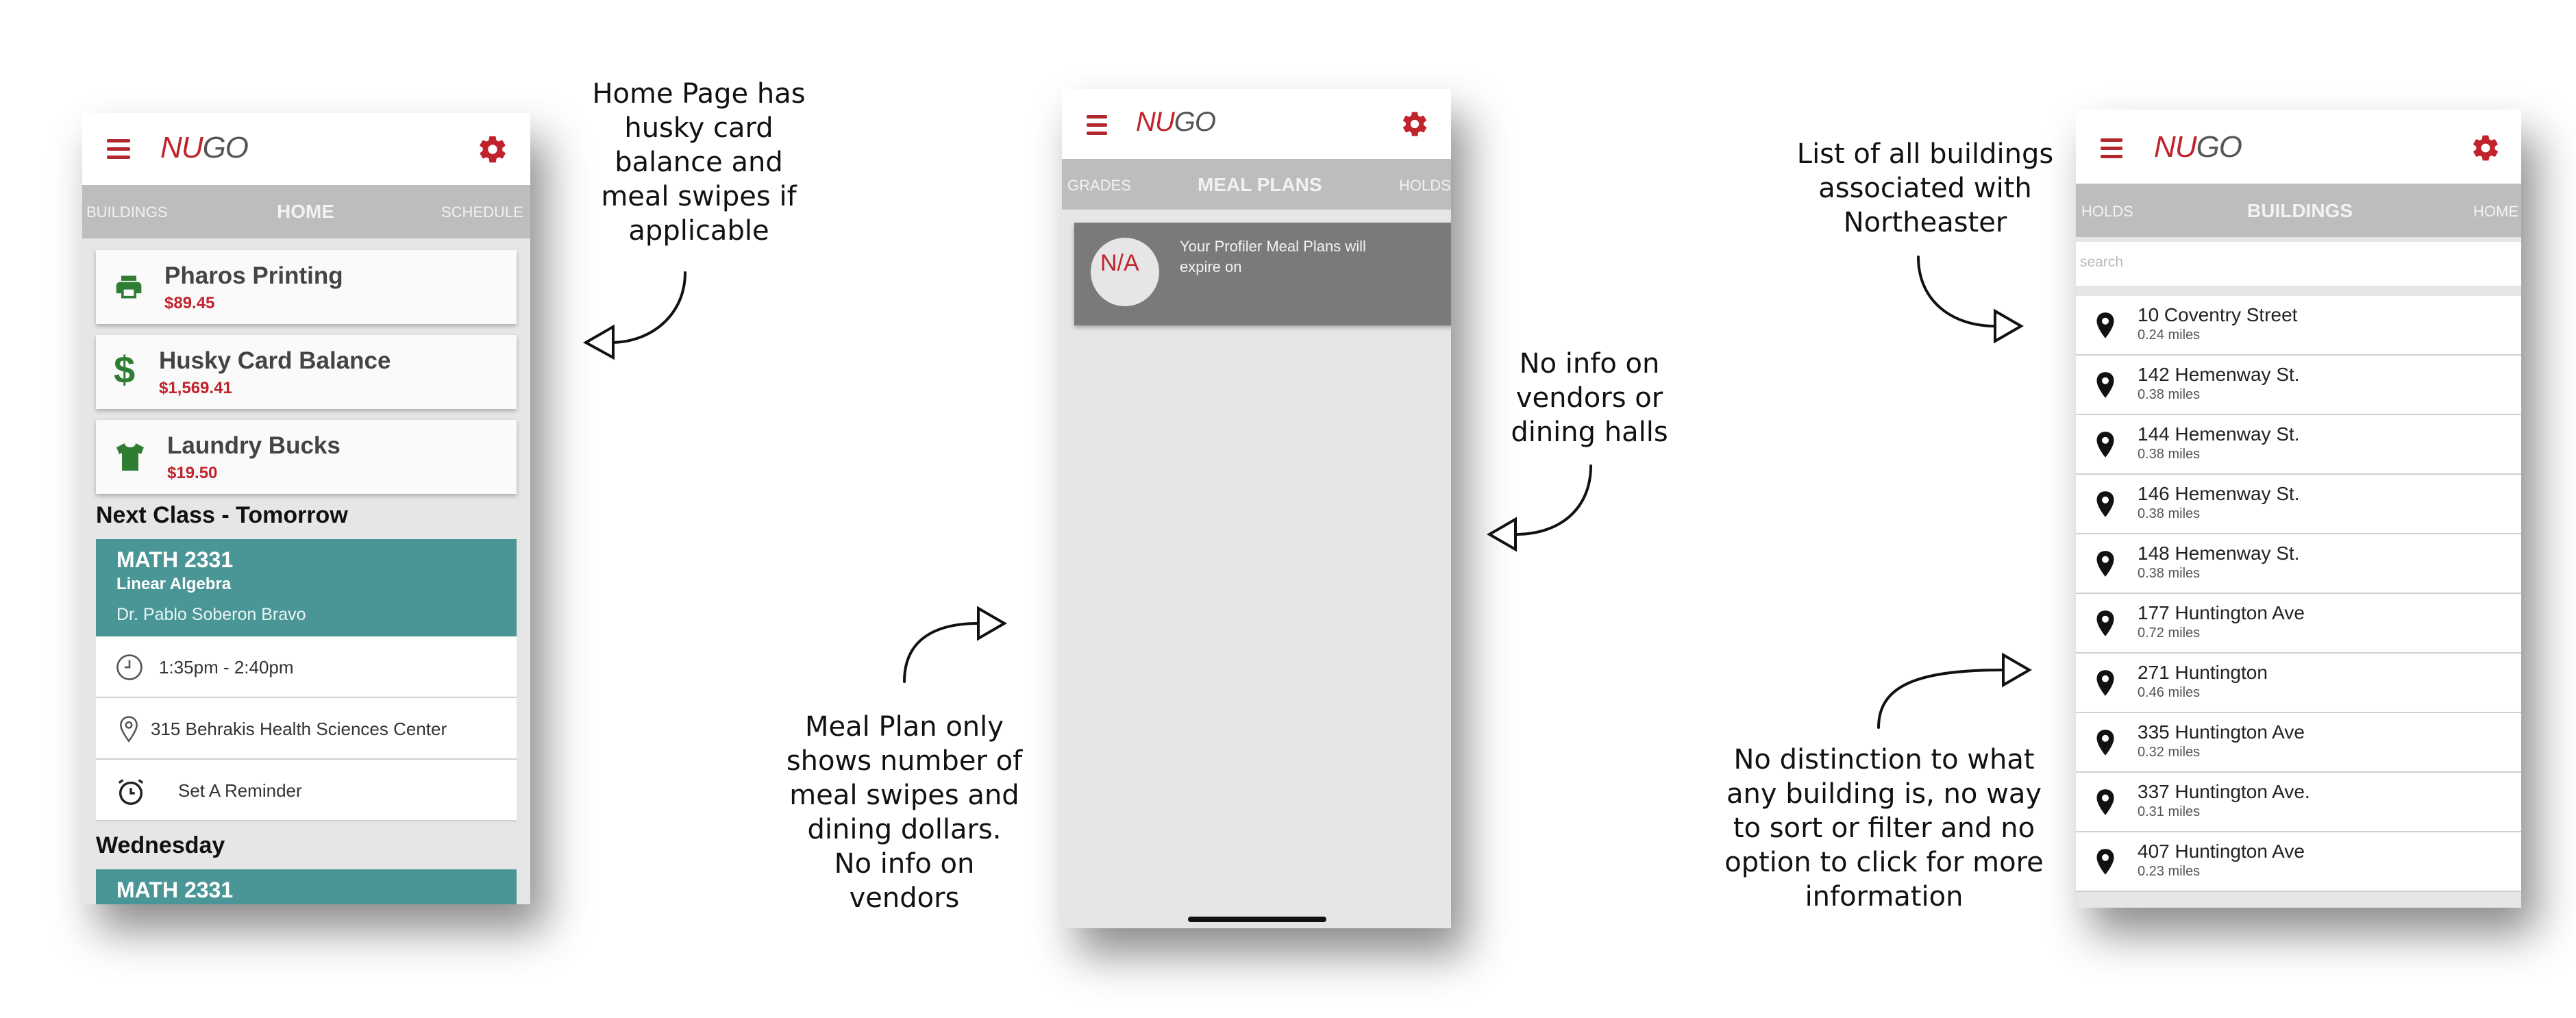 The height and width of the screenshot is (1018, 2576). What do you see at coordinates (1956, 291) in the screenshot?
I see `arrow-to-buildings` at bounding box center [1956, 291].